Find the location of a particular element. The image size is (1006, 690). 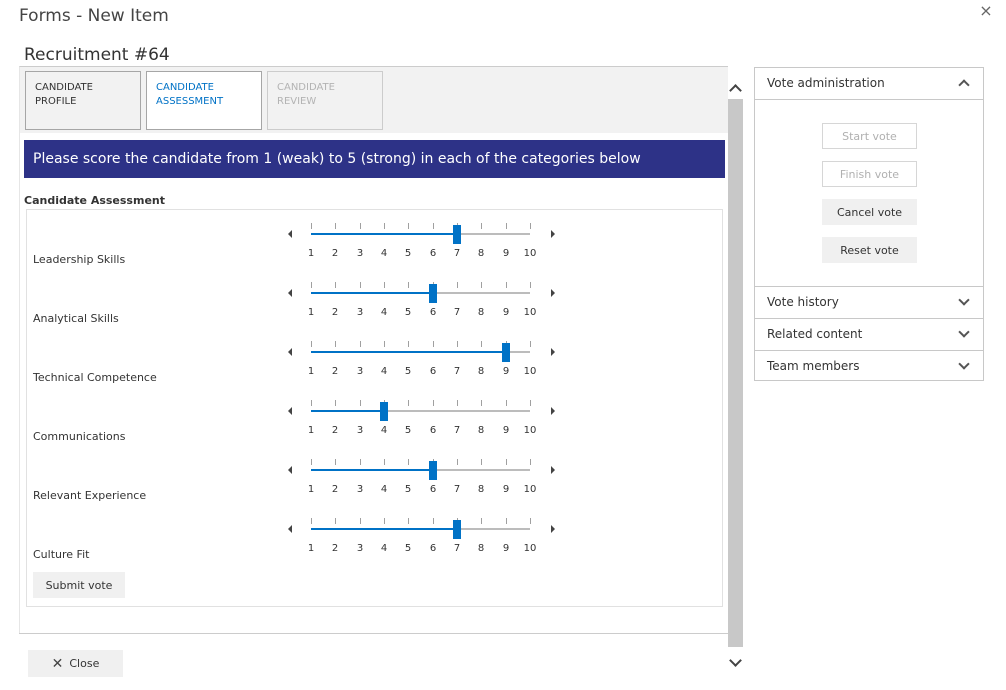

chevron-down-icon is located at coordinates (964, 332).